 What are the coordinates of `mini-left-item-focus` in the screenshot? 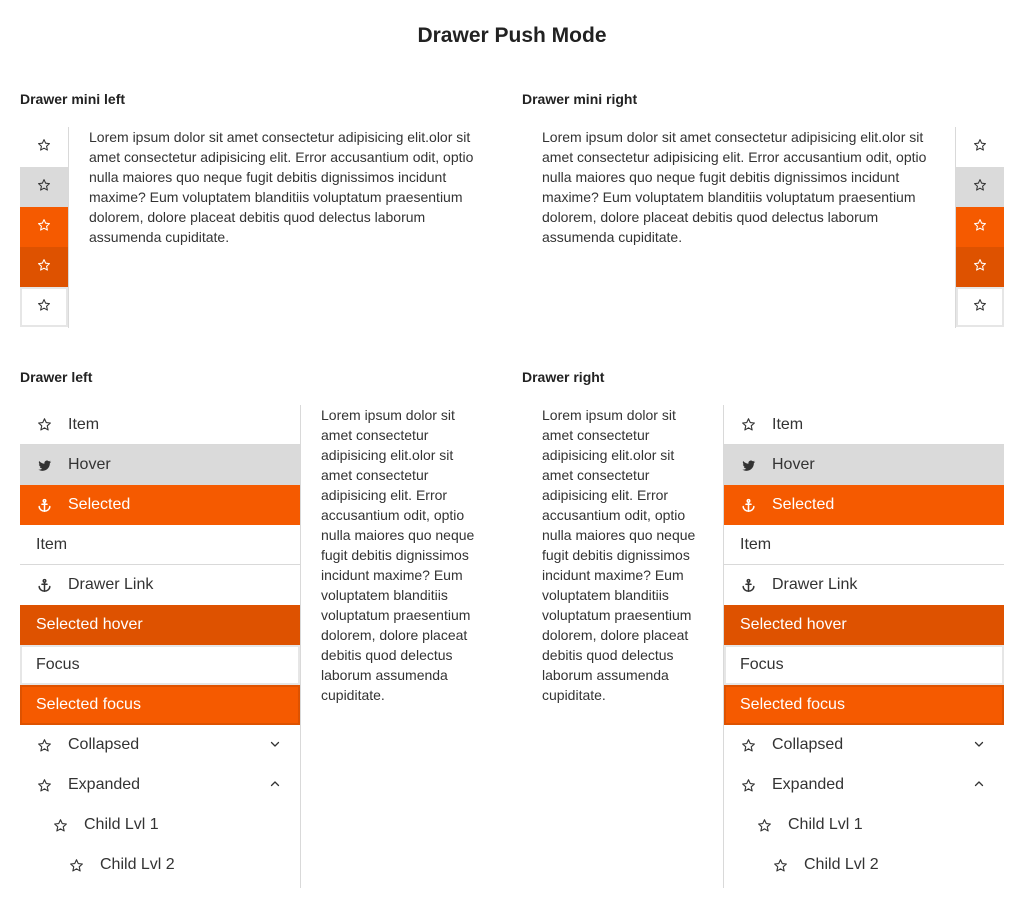 It's located at (44, 307).